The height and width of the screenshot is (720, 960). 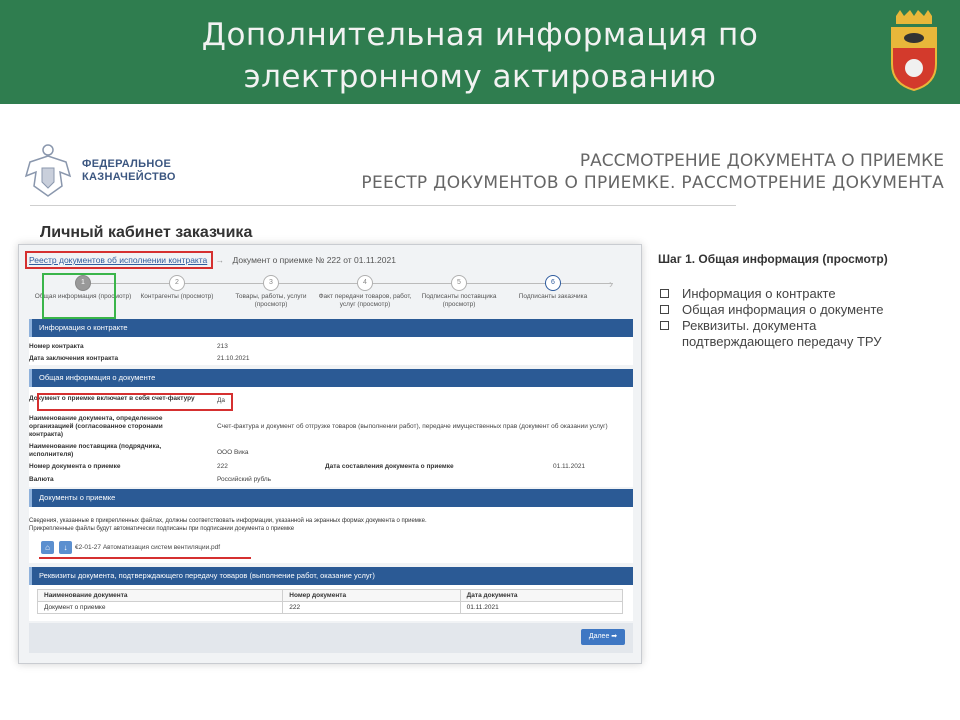 What do you see at coordinates (79, 296) in the screenshot?
I see `highlight-step-box` at bounding box center [79, 296].